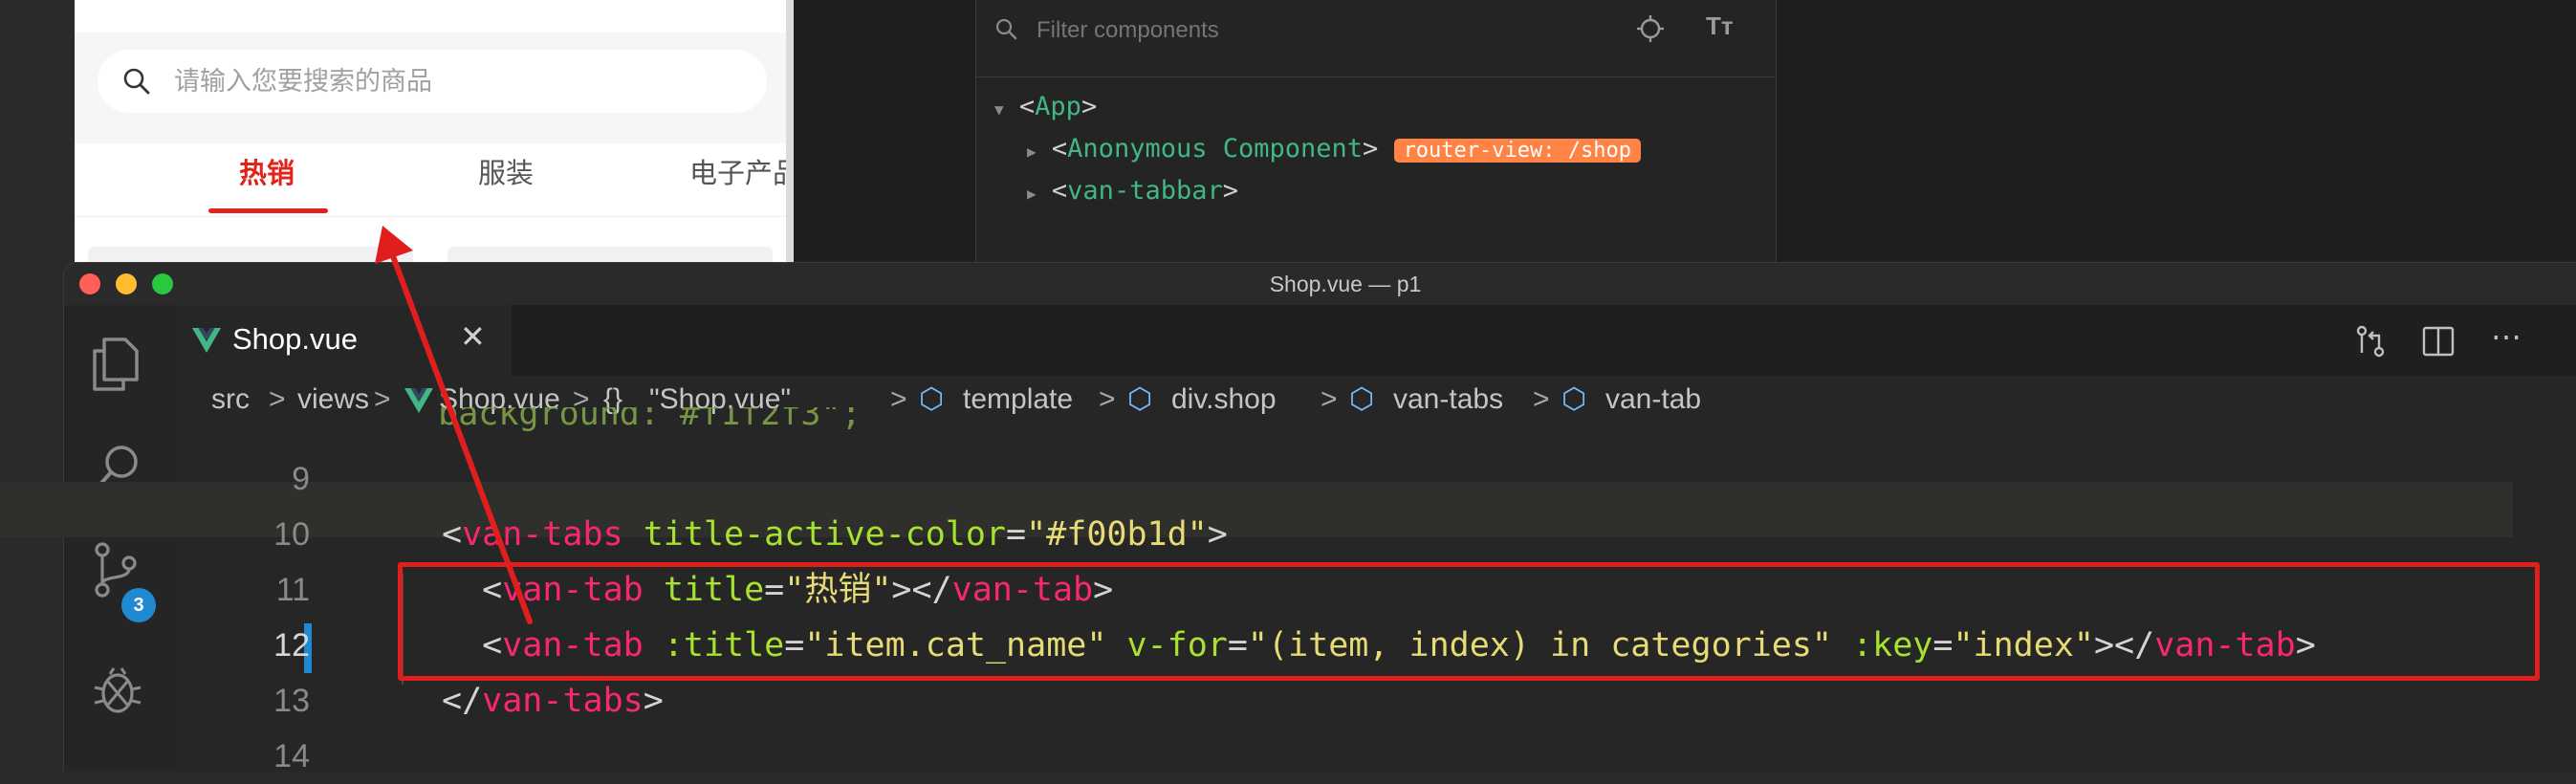  What do you see at coordinates (291, 534) in the screenshot?
I see `line-number: 10` at bounding box center [291, 534].